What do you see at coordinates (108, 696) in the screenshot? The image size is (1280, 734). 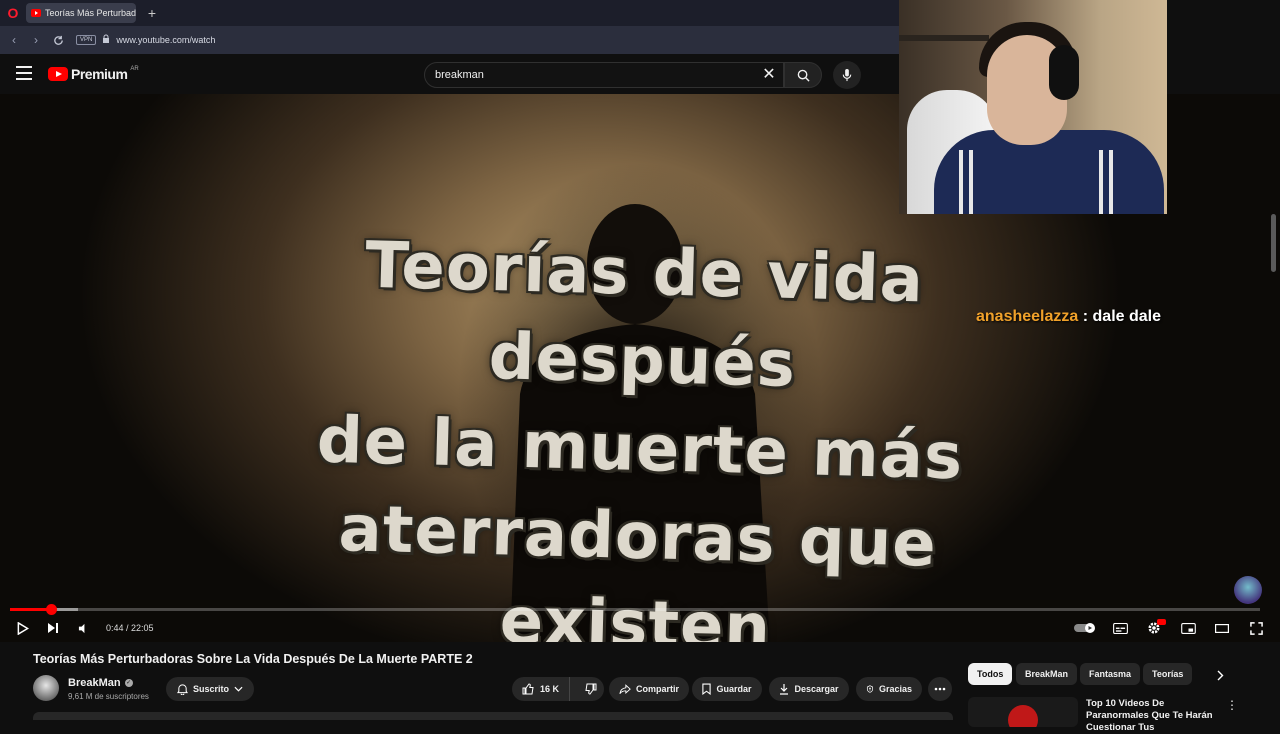 I see `subscriber-count: 9,61 M de suscriptores` at bounding box center [108, 696].